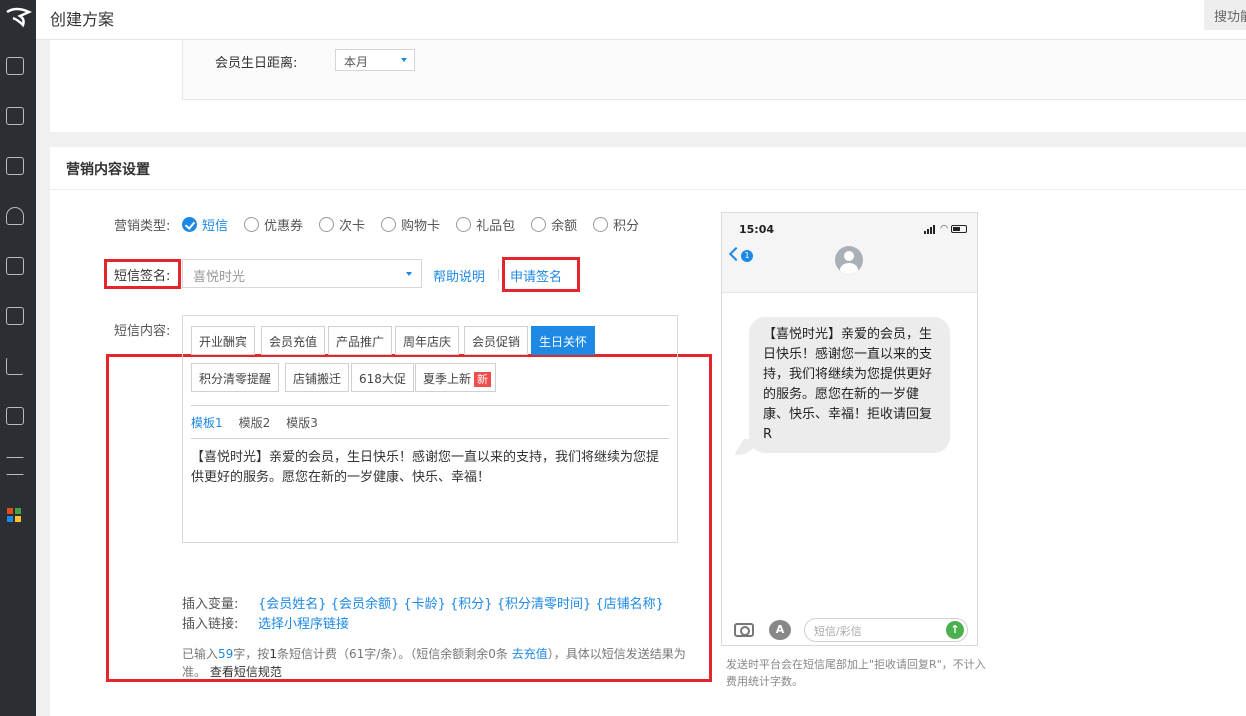  I want to click on tab-template-3: 模版3, so click(302, 422).